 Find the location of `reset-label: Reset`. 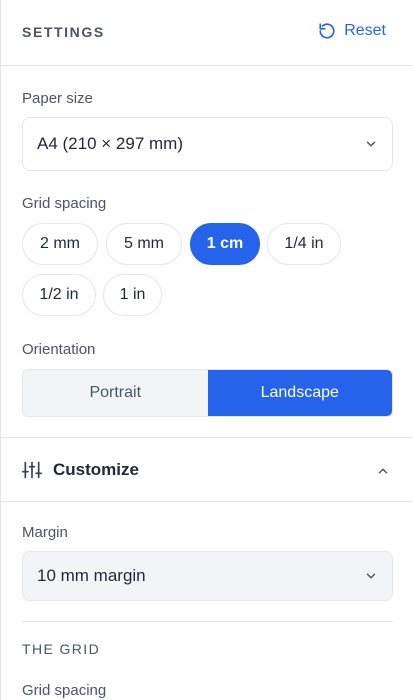

reset-label: Reset is located at coordinates (365, 30).